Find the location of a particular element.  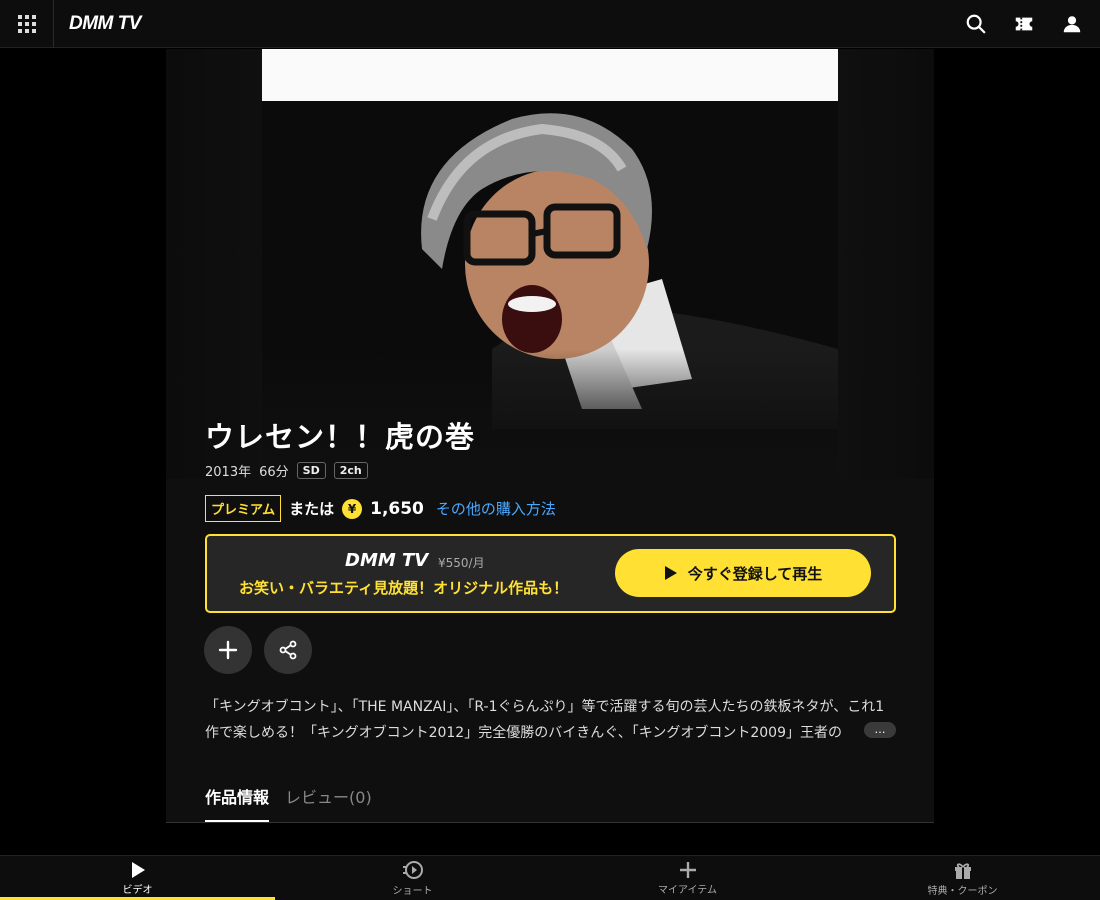

nav-video: ビデオ is located at coordinates (137, 878).